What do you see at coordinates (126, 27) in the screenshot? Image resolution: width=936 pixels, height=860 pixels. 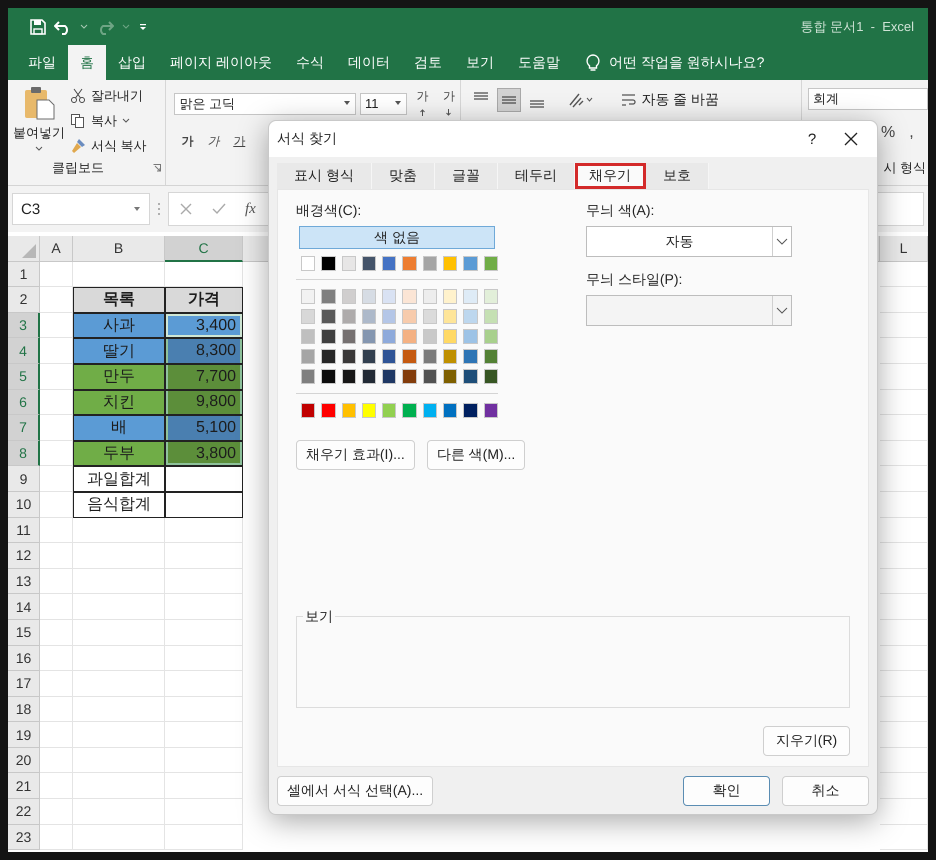 I see `caret-icon` at bounding box center [126, 27].